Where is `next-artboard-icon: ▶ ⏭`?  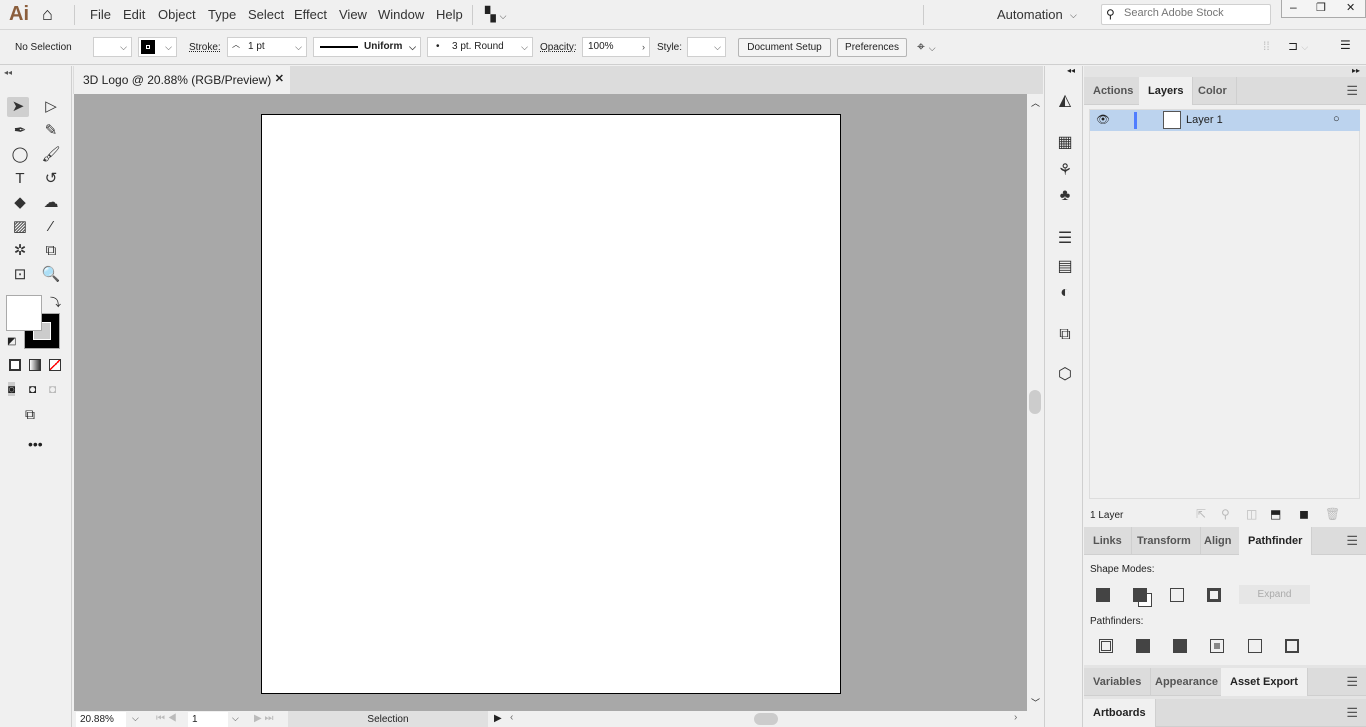
next-artboard-icon: ▶ ⏭ is located at coordinates (263, 718).